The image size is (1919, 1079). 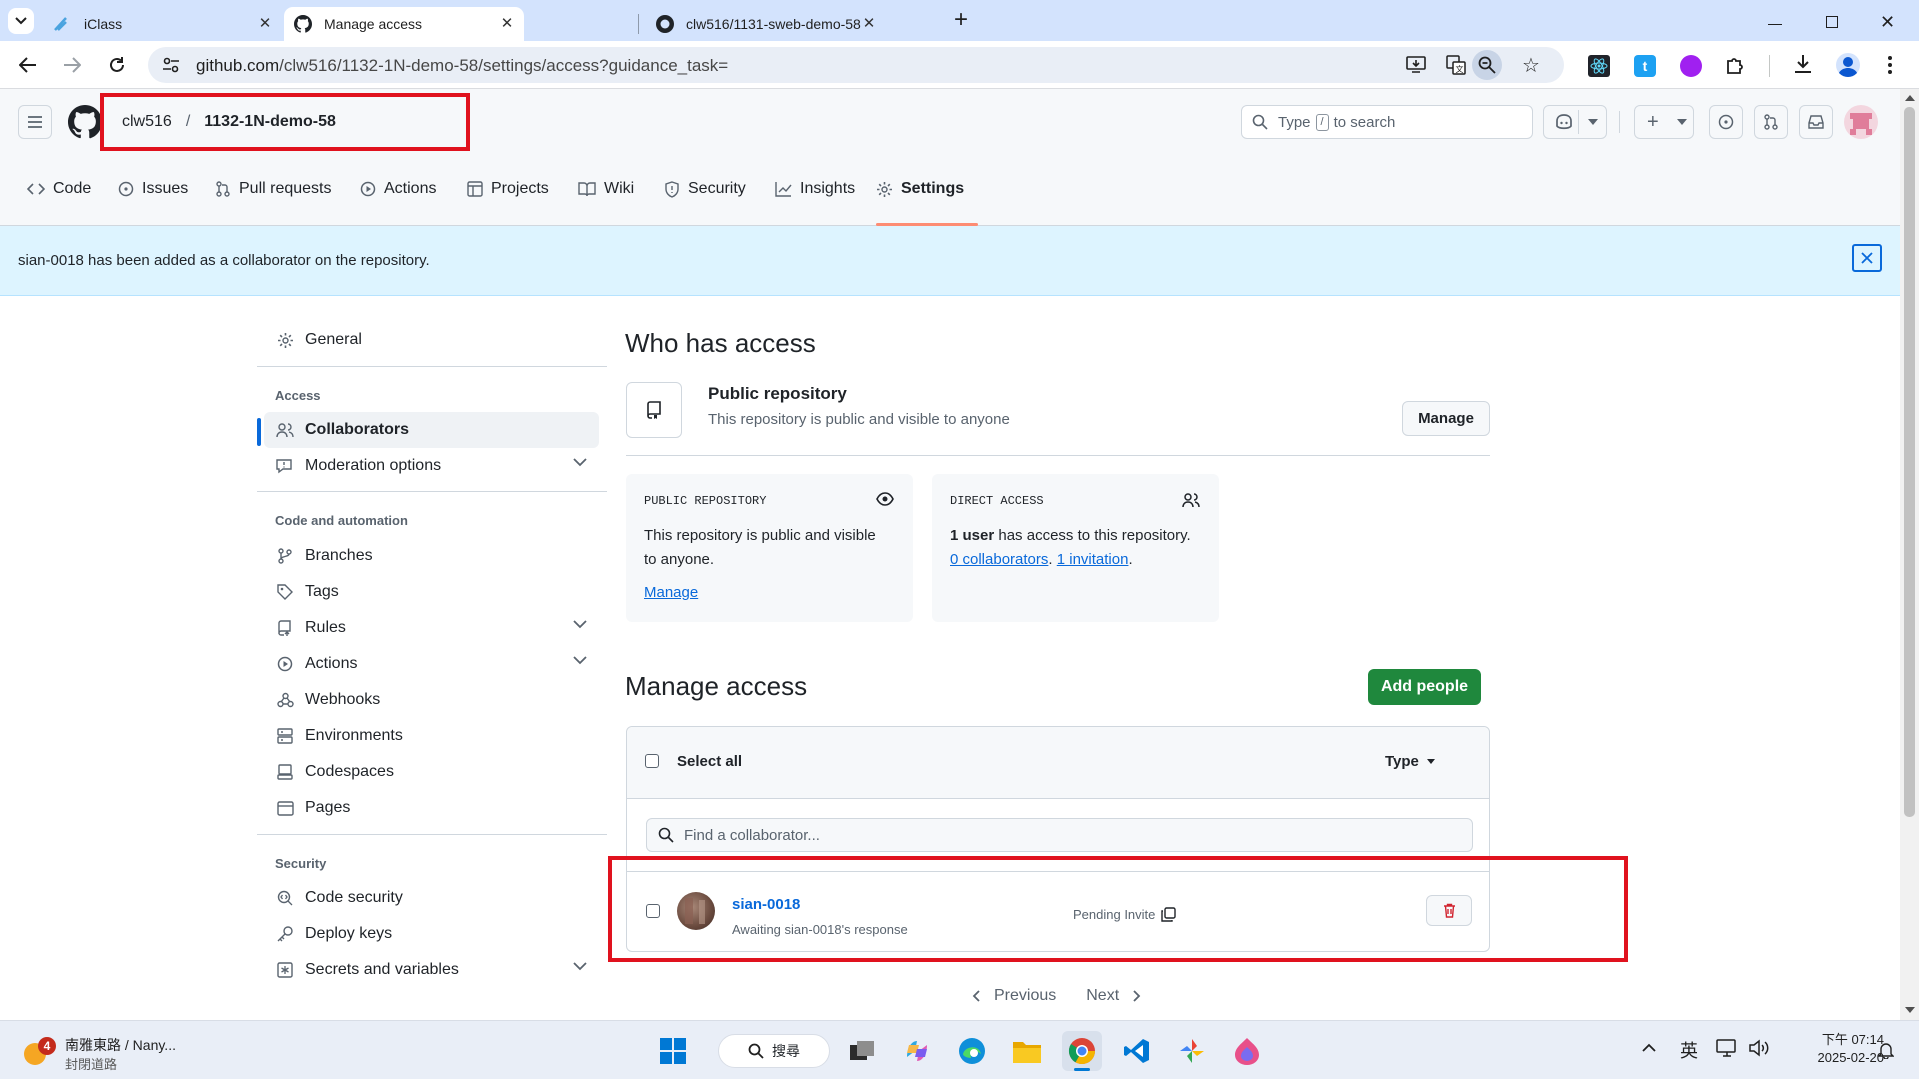 I want to click on sidebar-item-rules: Rules, so click(x=431, y=628).